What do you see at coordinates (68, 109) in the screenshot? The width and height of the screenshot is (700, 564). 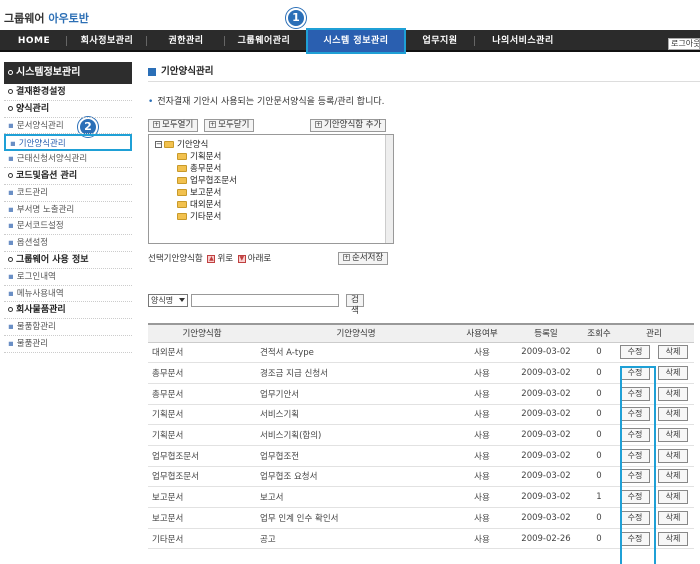 I see `sidebar-cat-form-management: 양식관리` at bounding box center [68, 109].